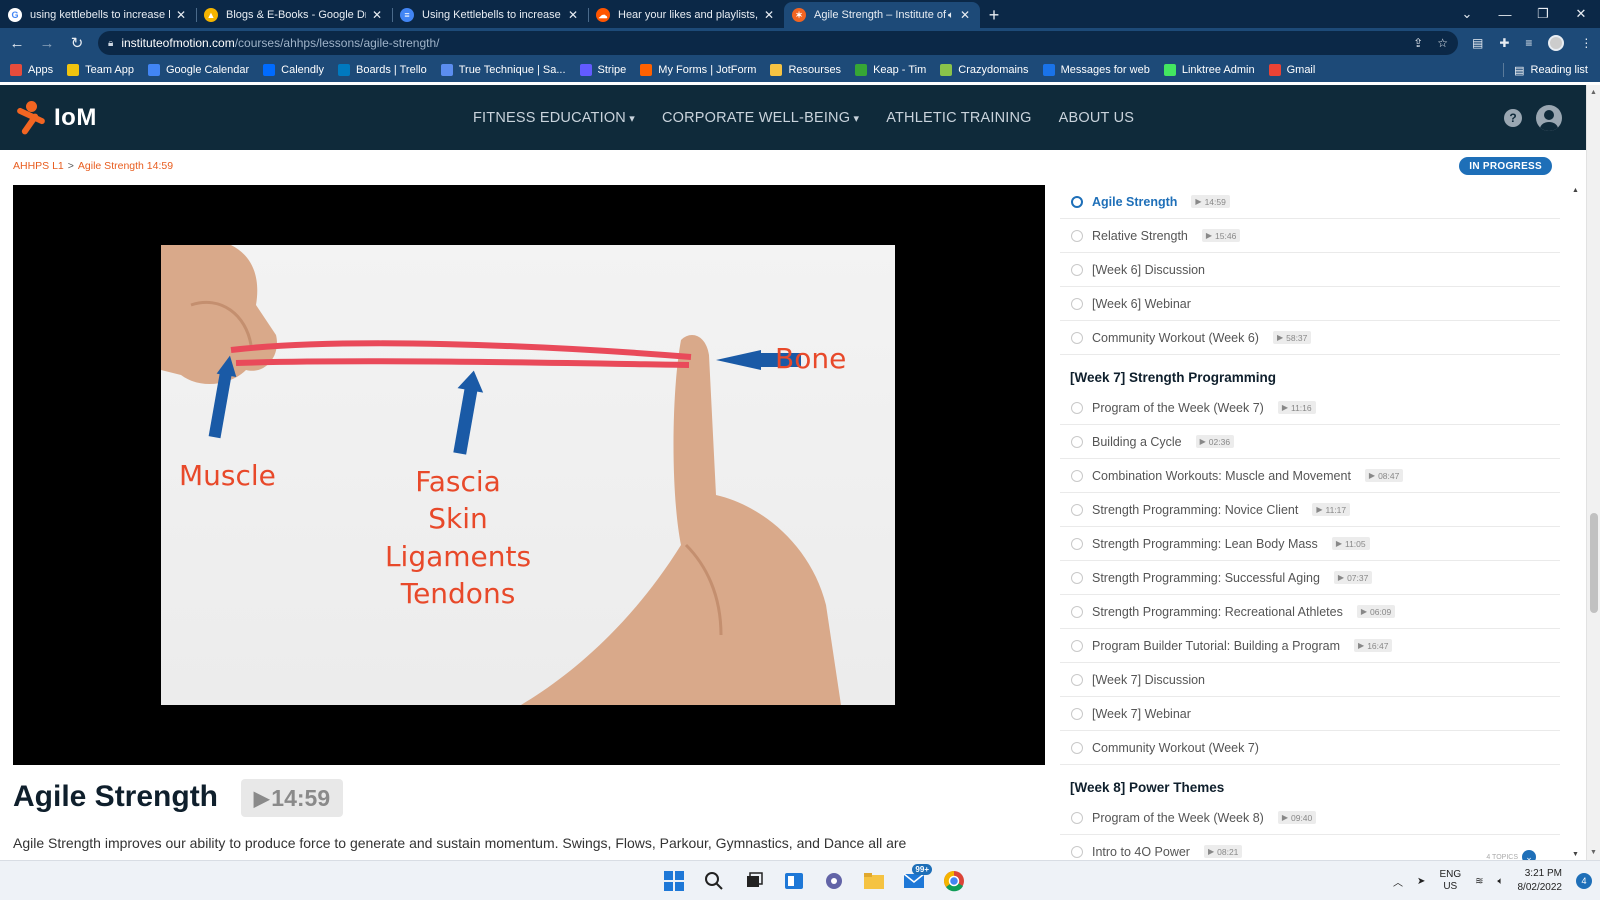 The image size is (1600, 900). What do you see at coordinates (98, 15) in the screenshot?
I see `browser-tab: Gusing kettlebells to increase ham ✕` at bounding box center [98, 15].